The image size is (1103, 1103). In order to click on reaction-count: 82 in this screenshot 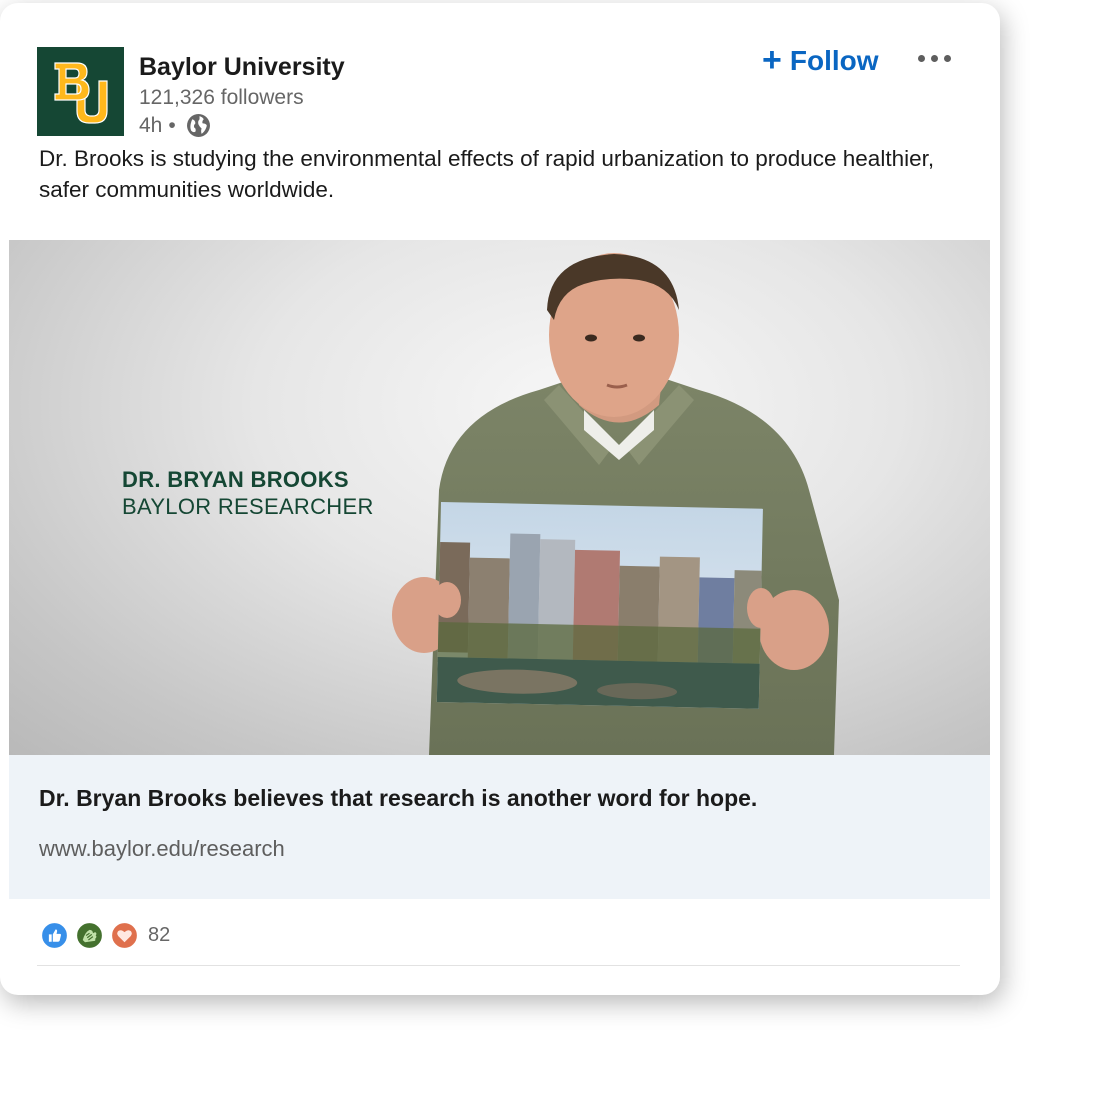, I will do `click(159, 935)`.